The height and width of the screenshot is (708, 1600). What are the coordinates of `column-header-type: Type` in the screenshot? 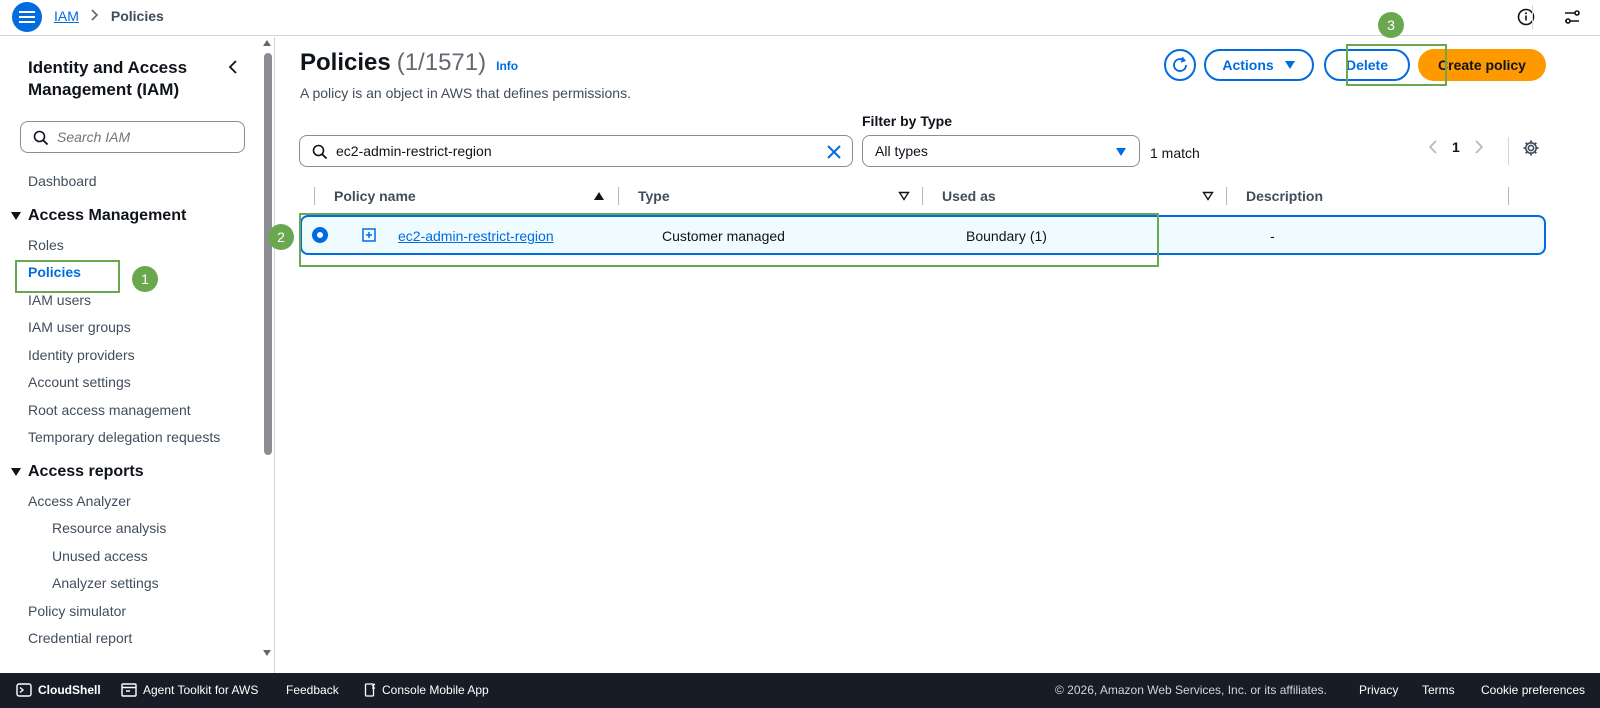 It's located at (654, 196).